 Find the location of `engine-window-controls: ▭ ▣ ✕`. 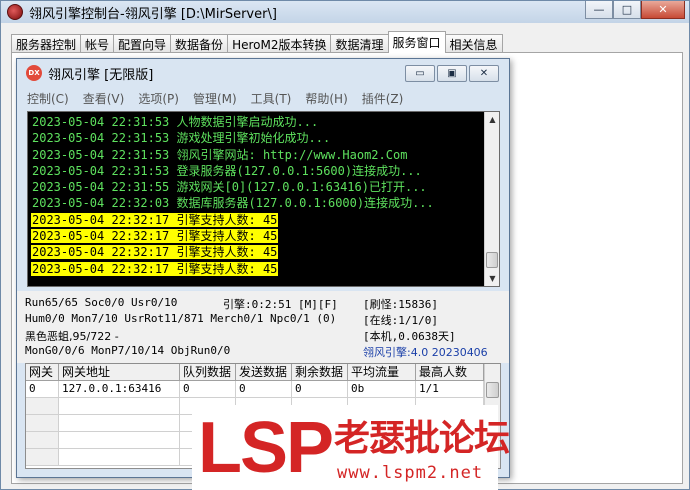

engine-window-controls: ▭ ▣ ✕ is located at coordinates (452, 73).